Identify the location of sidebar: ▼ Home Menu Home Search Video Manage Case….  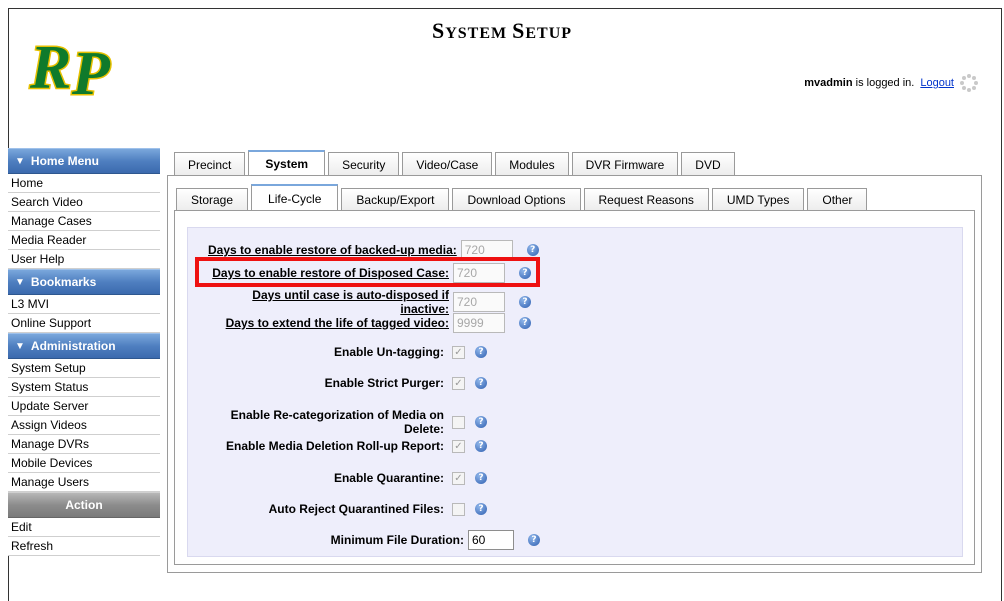
(84, 352).